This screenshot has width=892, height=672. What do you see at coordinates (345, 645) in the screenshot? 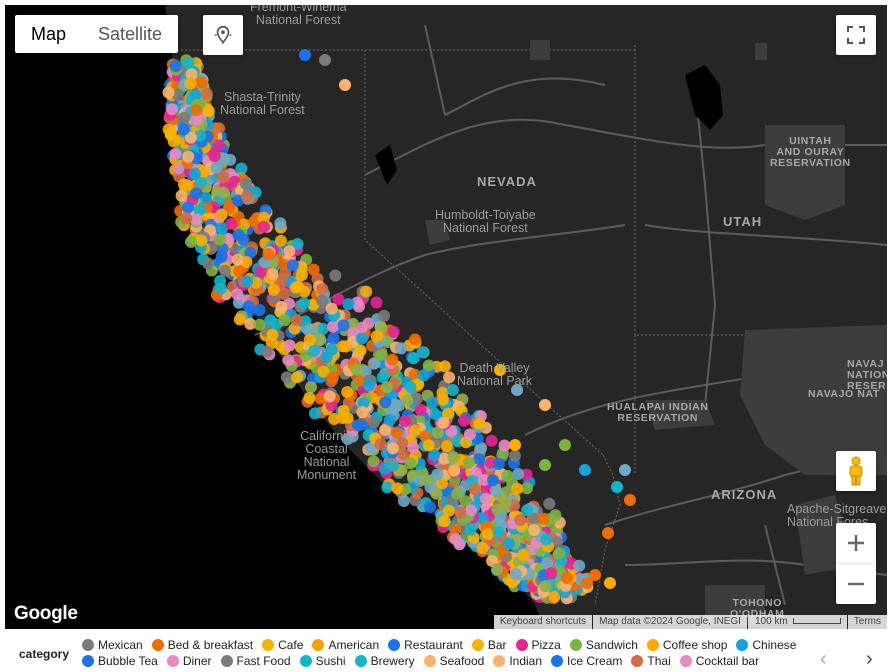
I see `legend-item: American` at bounding box center [345, 645].